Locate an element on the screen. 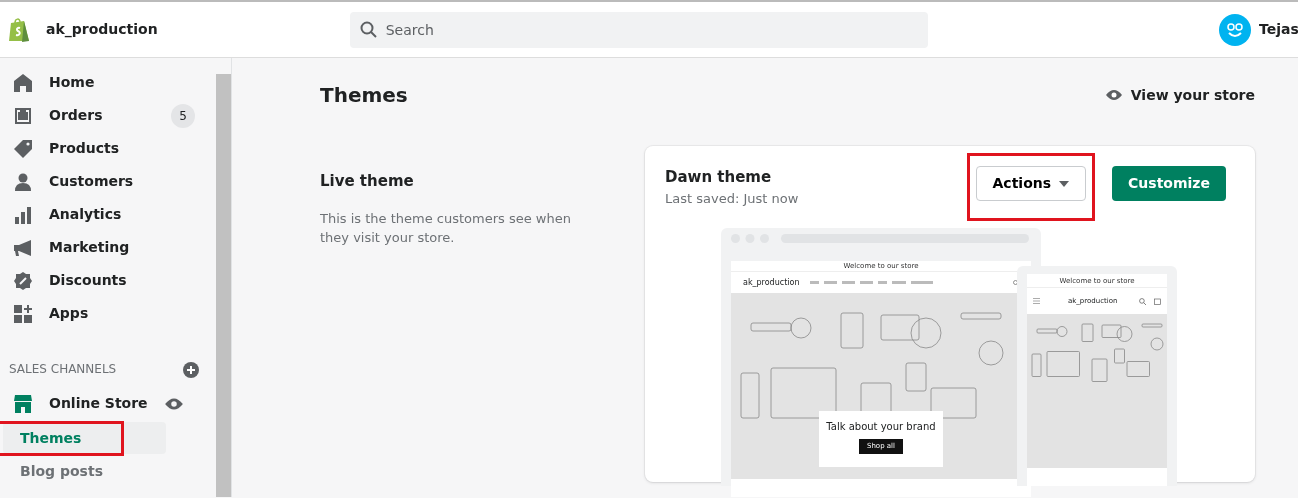 Image resolution: width=1298 pixels, height=498 pixels. sidebar-subitem: Themes is located at coordinates (84, 438).